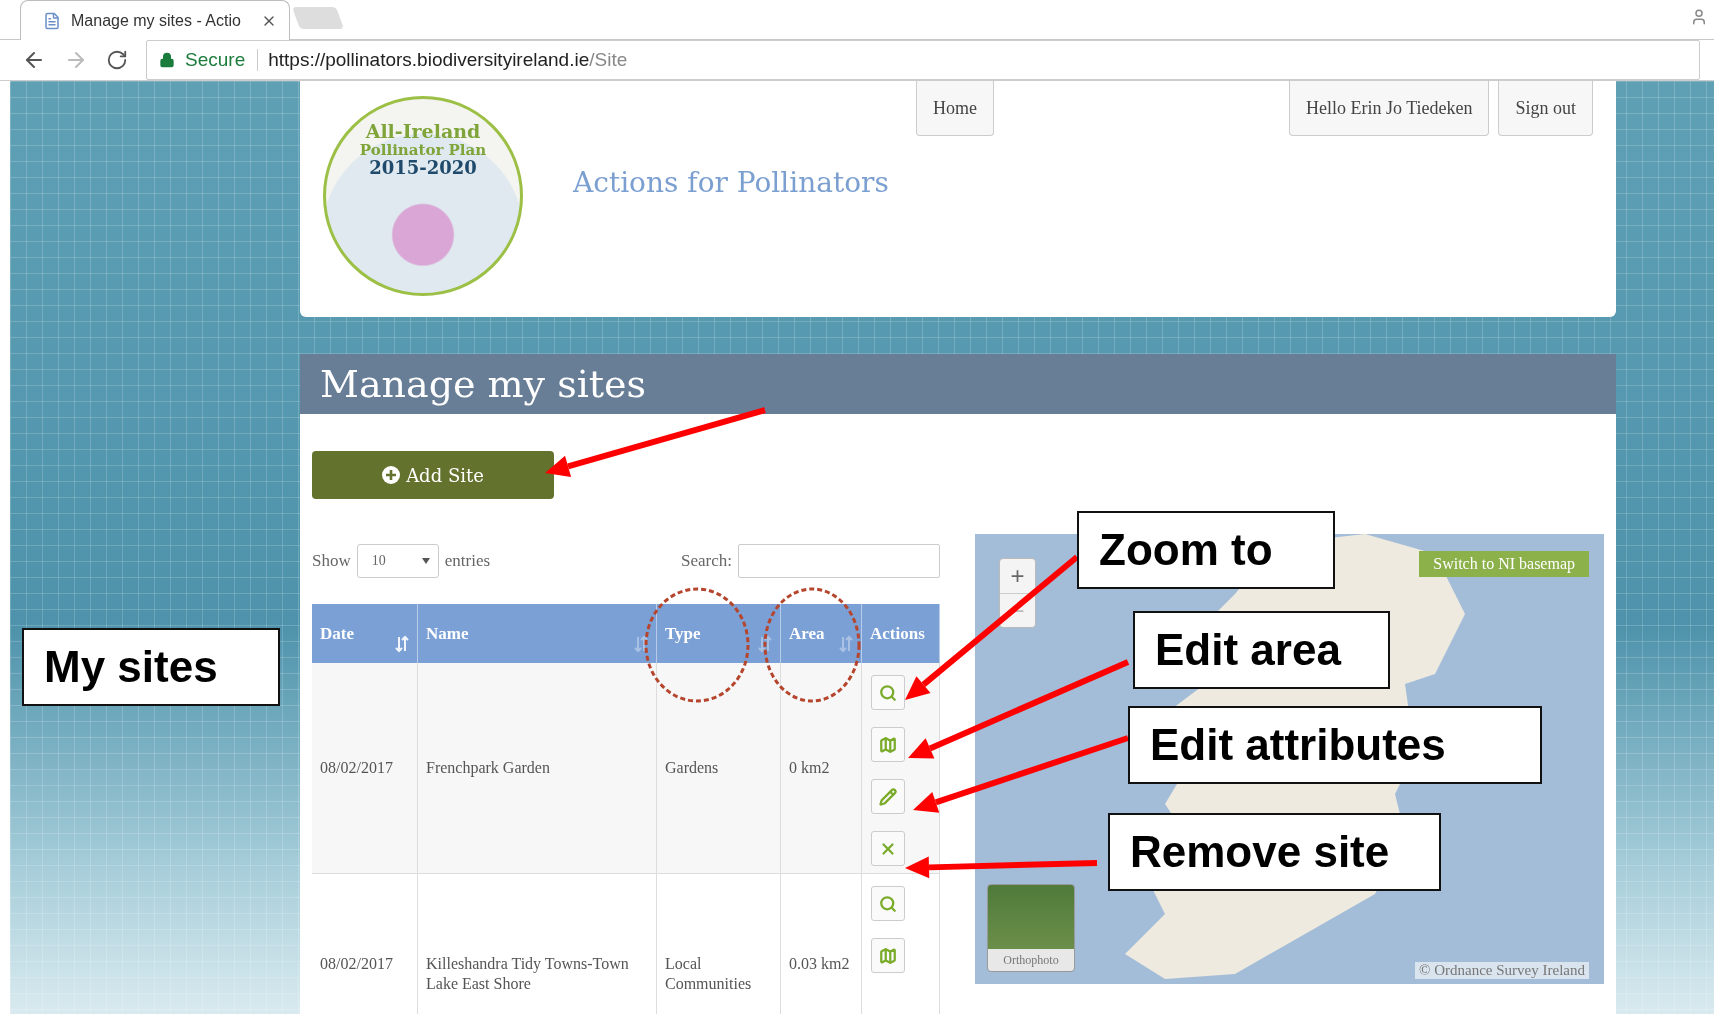 The height and width of the screenshot is (1014, 1714). What do you see at coordinates (467, 561) in the screenshot?
I see `entries-label: entries` at bounding box center [467, 561].